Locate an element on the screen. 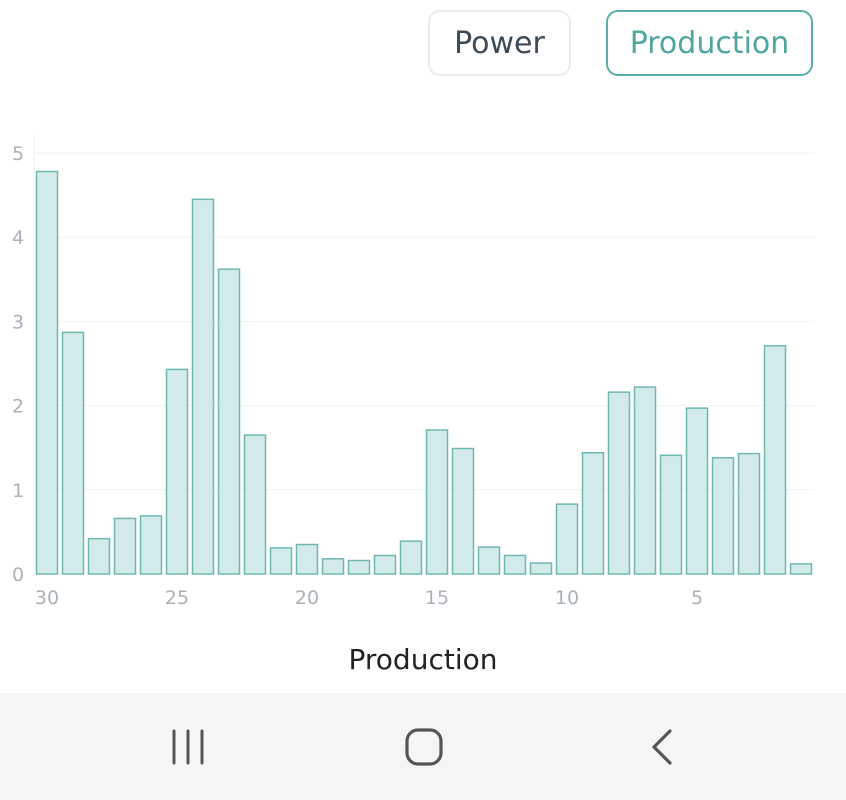 The image size is (846, 800). recents-button is located at coordinates (188, 746).